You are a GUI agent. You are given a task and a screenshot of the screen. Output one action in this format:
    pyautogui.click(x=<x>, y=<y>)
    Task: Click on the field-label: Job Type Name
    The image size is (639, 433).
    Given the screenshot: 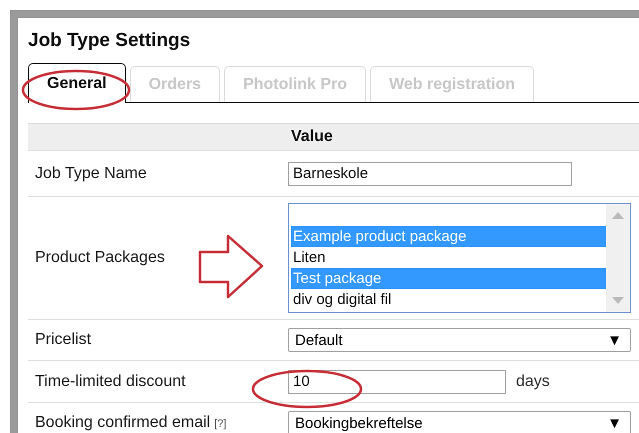 What is the action you would take?
    pyautogui.click(x=91, y=173)
    